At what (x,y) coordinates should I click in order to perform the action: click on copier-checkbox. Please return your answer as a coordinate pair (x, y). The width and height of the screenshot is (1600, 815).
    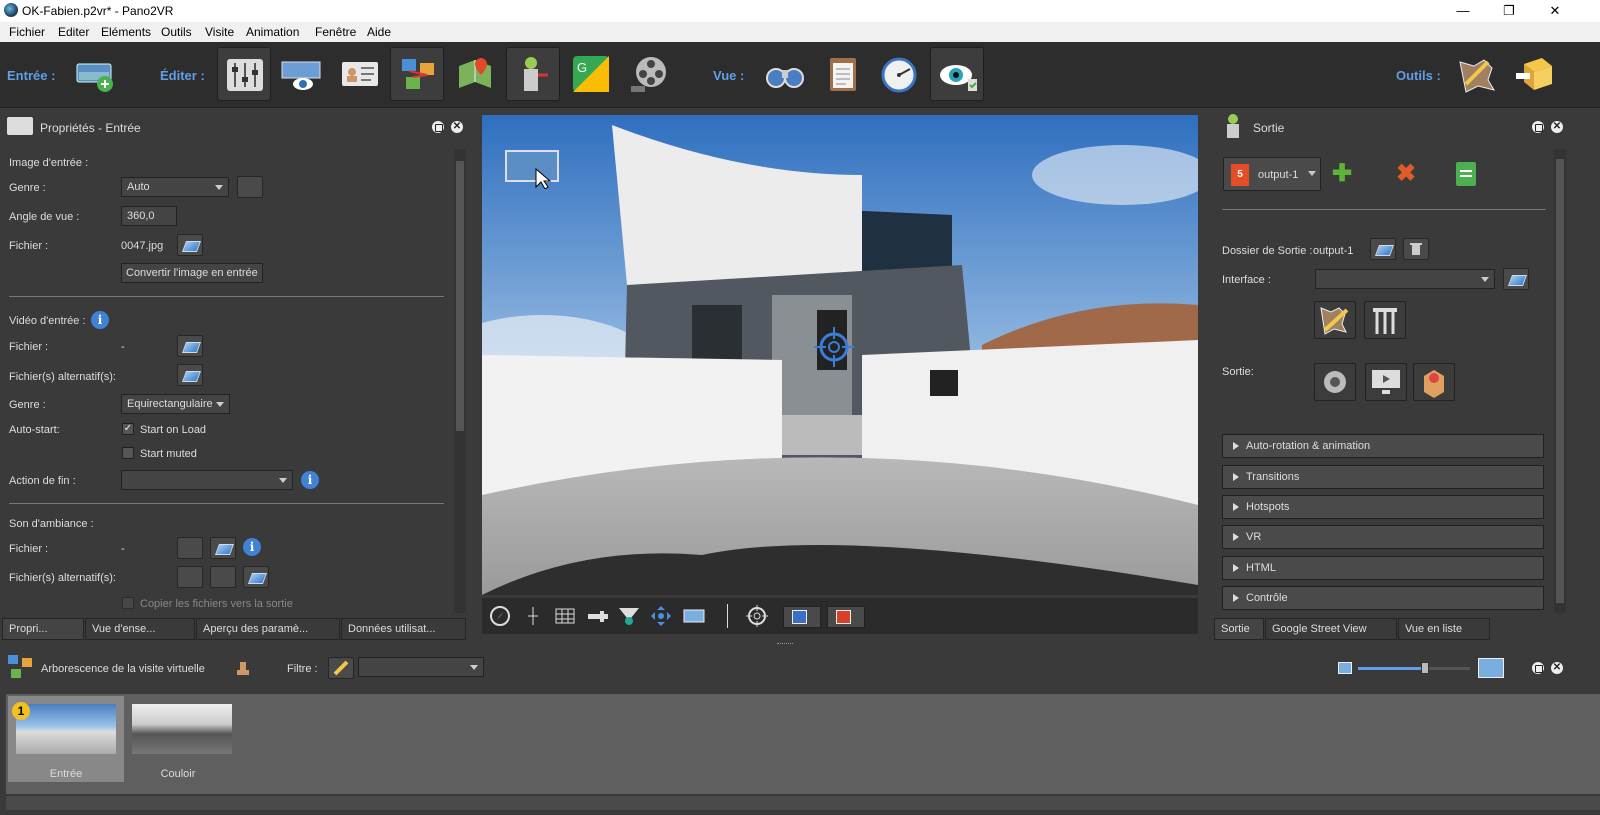
    Looking at the image, I should click on (128, 603).